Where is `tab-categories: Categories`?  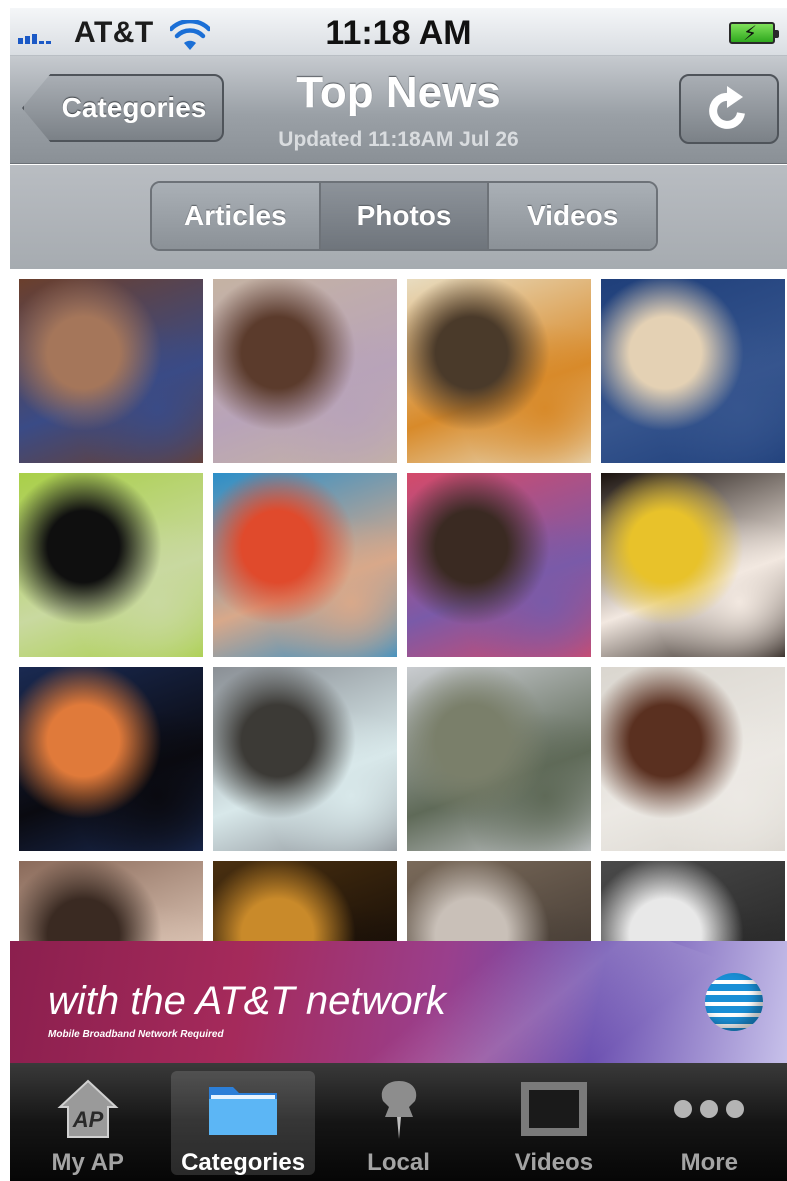 tab-categories: Categories is located at coordinates (242, 1122).